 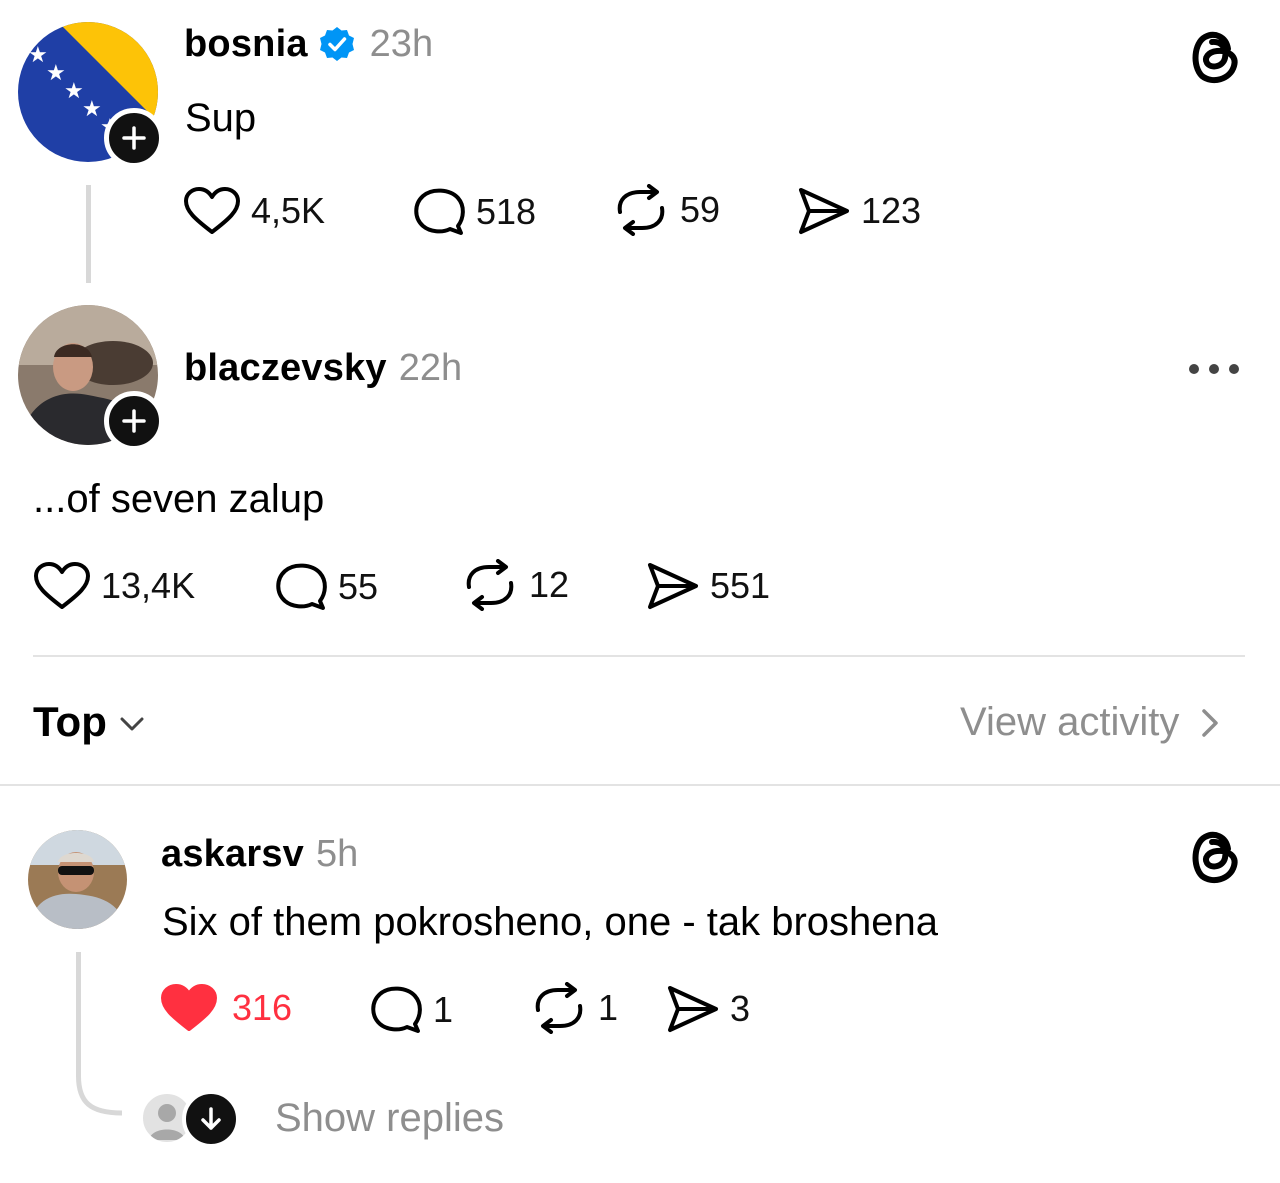 What do you see at coordinates (390, 1117) in the screenshot?
I see `show-replies-label: Show replies` at bounding box center [390, 1117].